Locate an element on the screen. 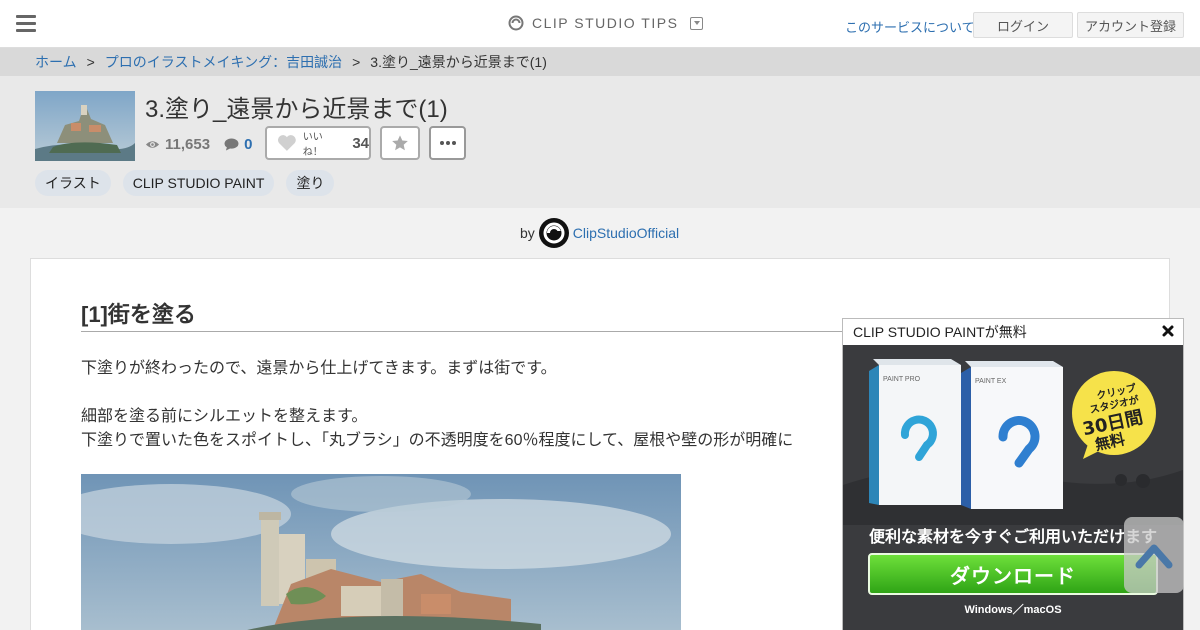 This screenshot has width=1200, height=630. breadcrumb-current: 3.塗り_遠景から近景まで(1) is located at coordinates (458, 62).